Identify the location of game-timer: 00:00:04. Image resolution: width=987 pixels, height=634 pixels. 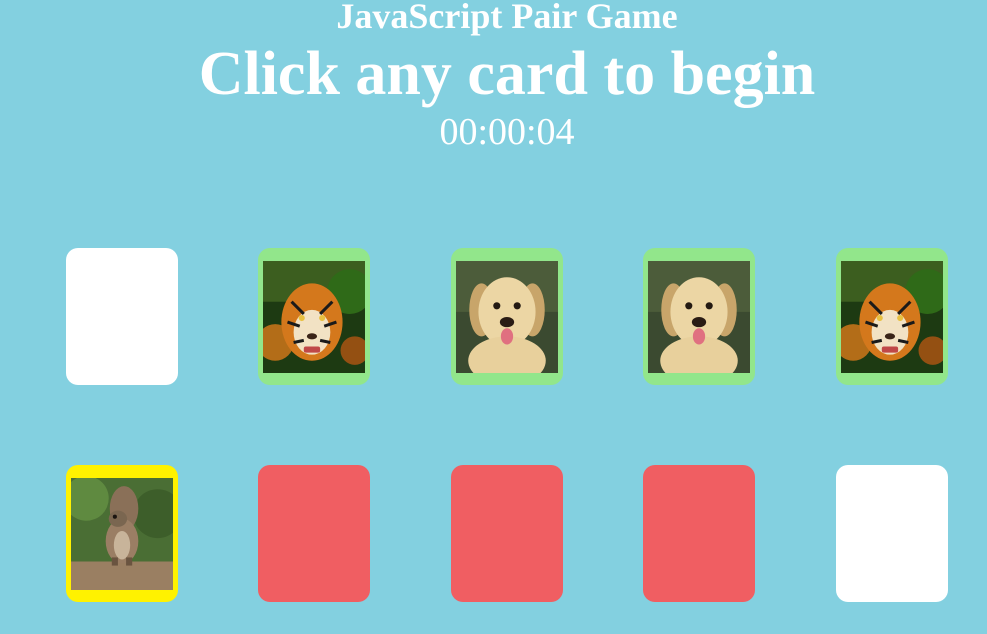
(507, 132).